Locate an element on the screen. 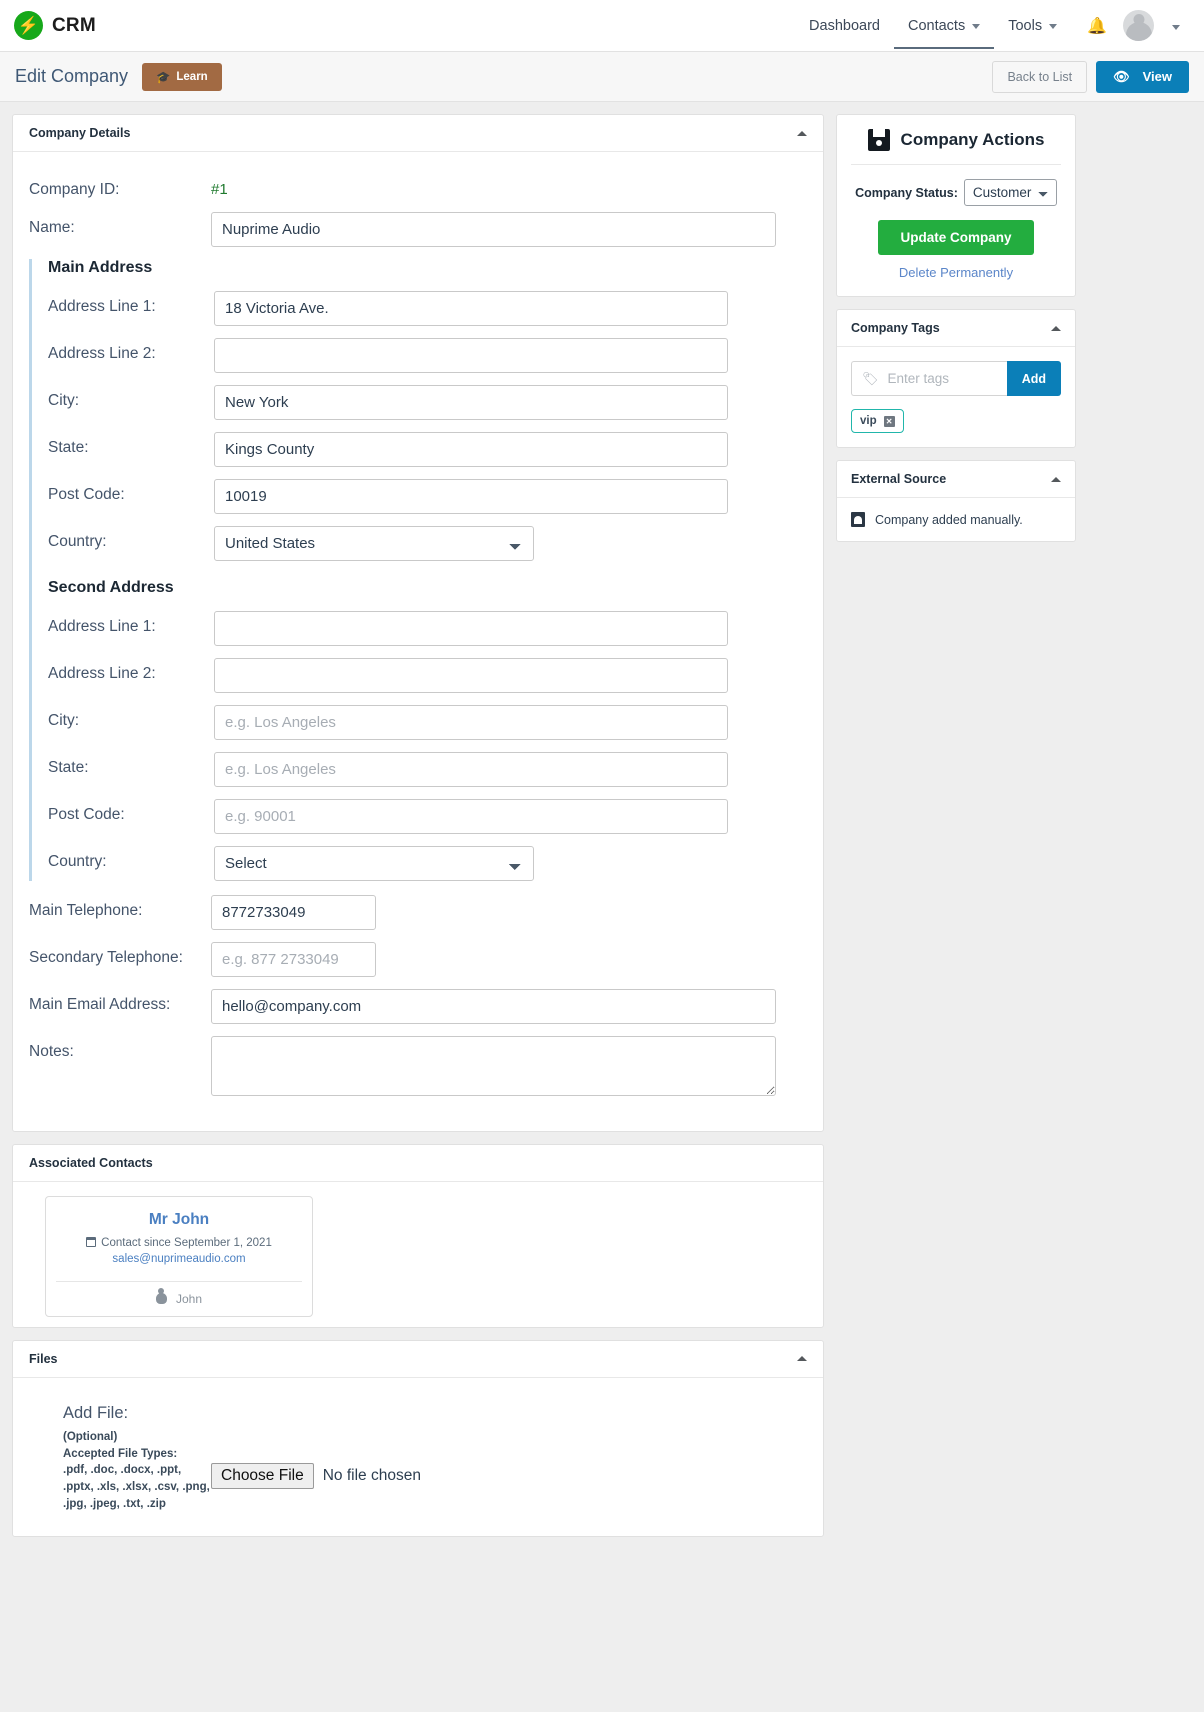 The height and width of the screenshot is (1712, 1204). secondary-telephone-row: Secondary Telephone: is located at coordinates (418, 959).